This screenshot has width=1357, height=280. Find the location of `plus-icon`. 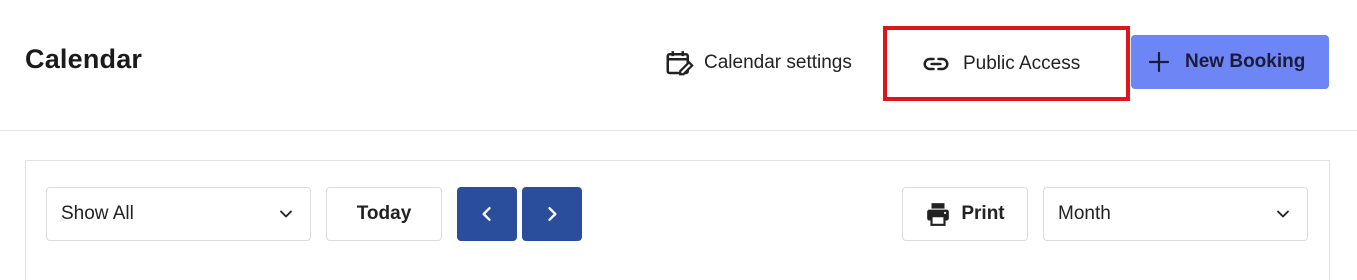

plus-icon is located at coordinates (1159, 62).